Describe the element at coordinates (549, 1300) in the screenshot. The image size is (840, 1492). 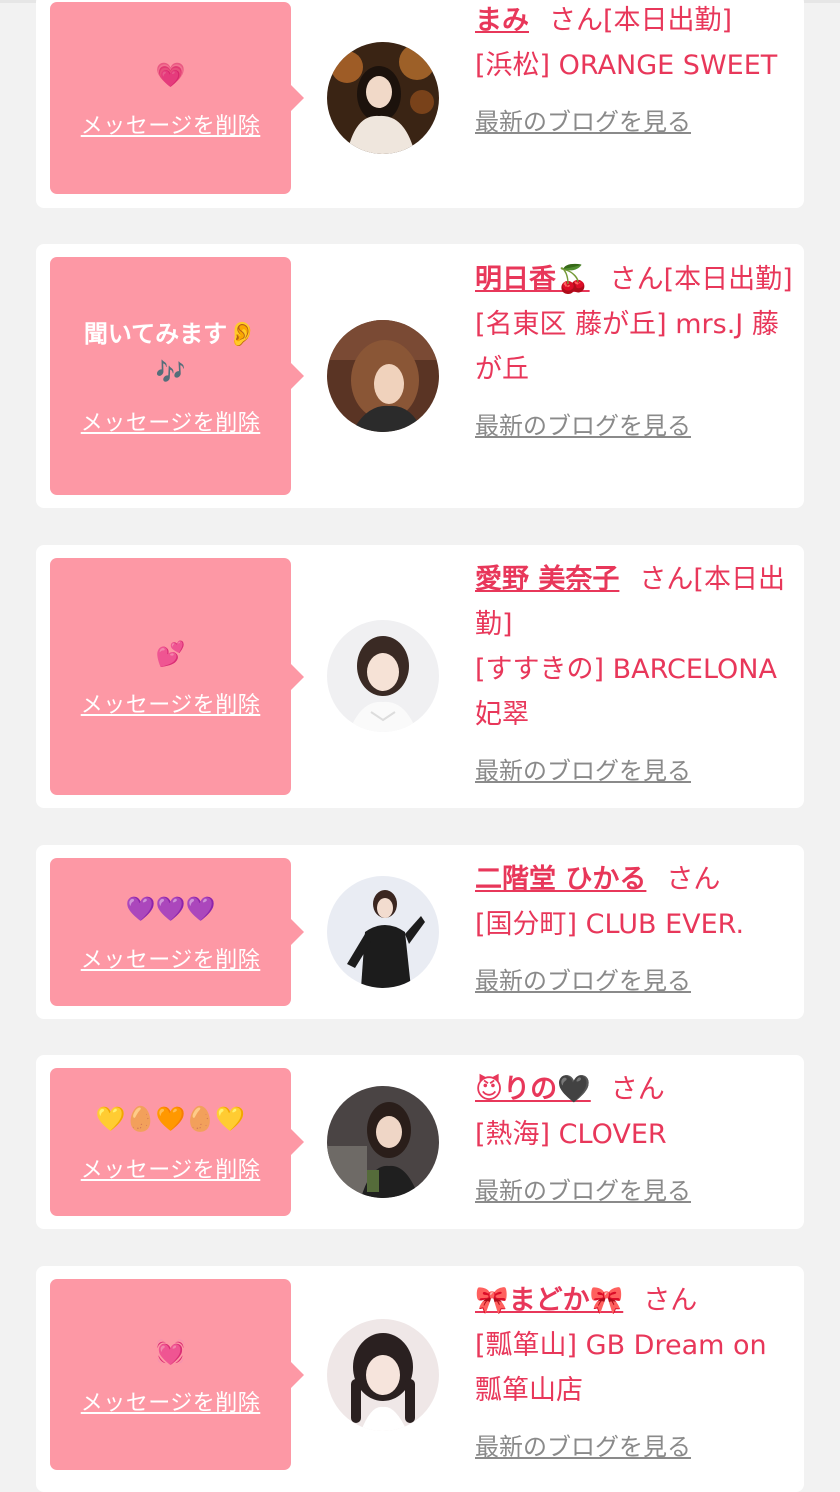
I see `sender-name-link: 🎀まどか🎀` at that location.